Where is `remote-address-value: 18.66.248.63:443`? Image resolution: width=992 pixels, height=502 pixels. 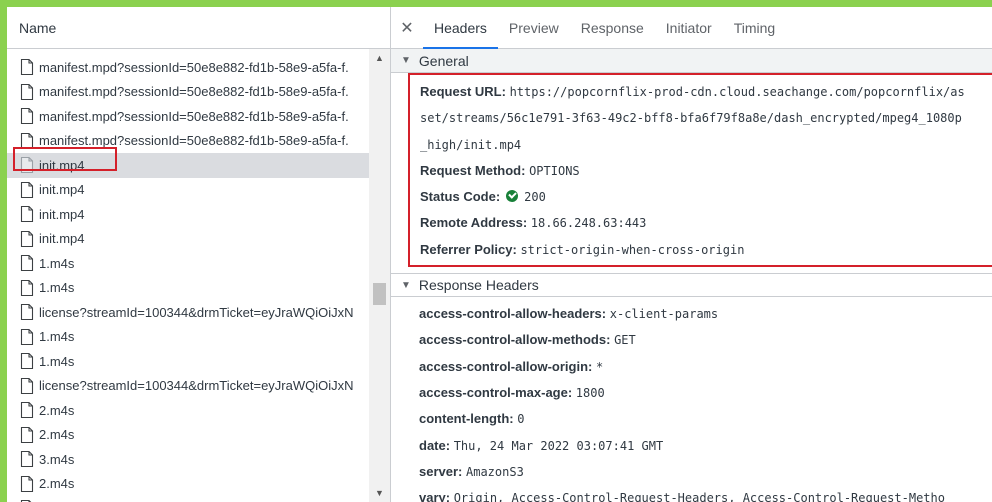
remote-address-value: 18.66.248.63:443 is located at coordinates (588, 223).